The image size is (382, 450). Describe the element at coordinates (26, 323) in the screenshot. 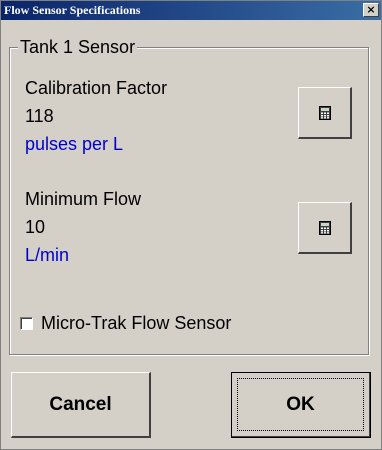

I see `micro-trak-checkbox` at that location.